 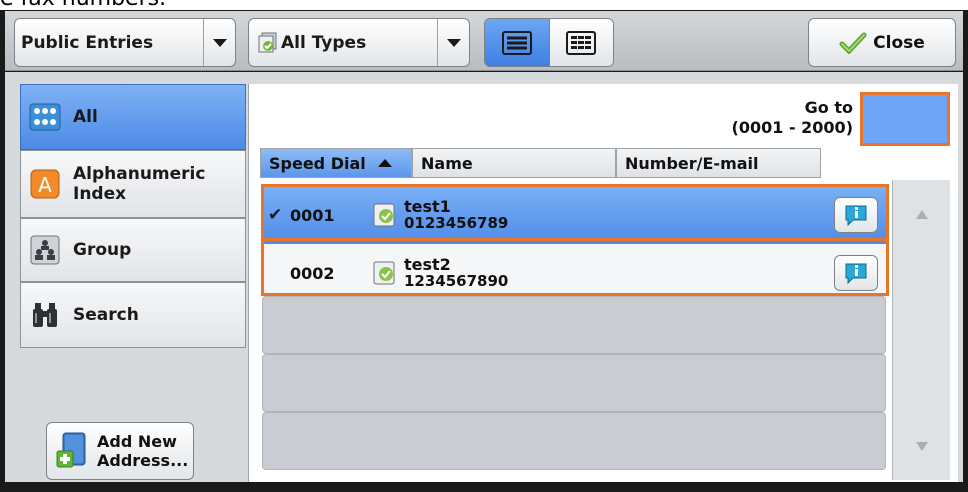 What do you see at coordinates (456, 223) in the screenshot?
I see `entry-number: 0123456789` at bounding box center [456, 223].